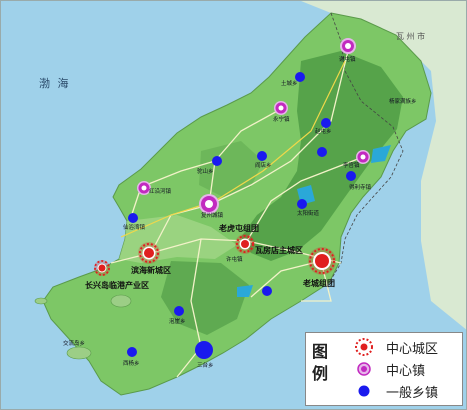 This screenshot has height=410, width=467. Describe the element at coordinates (412, 349) in the screenshot. I see `legend-label: 中心城区` at that location.